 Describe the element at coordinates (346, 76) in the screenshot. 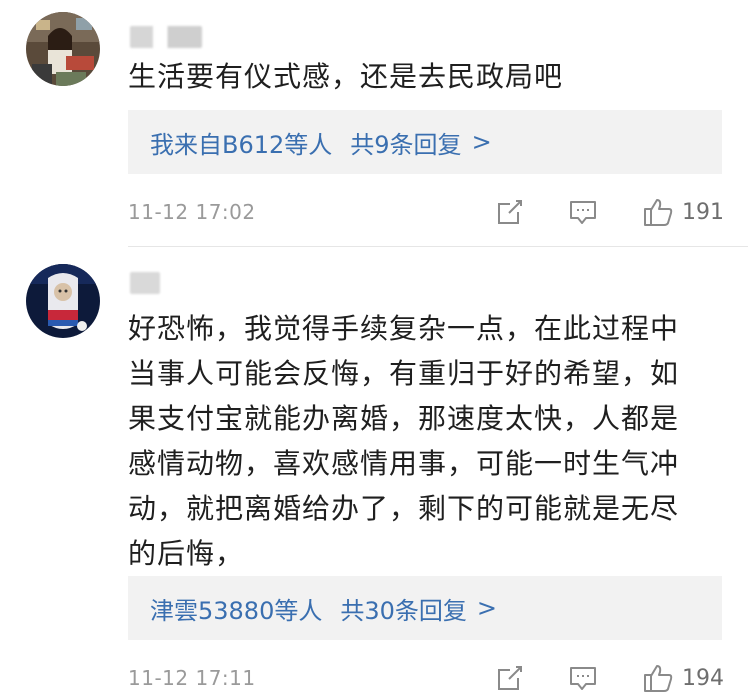

I see `comment-text: 生活要有仪式感，还是去民政局吧` at that location.